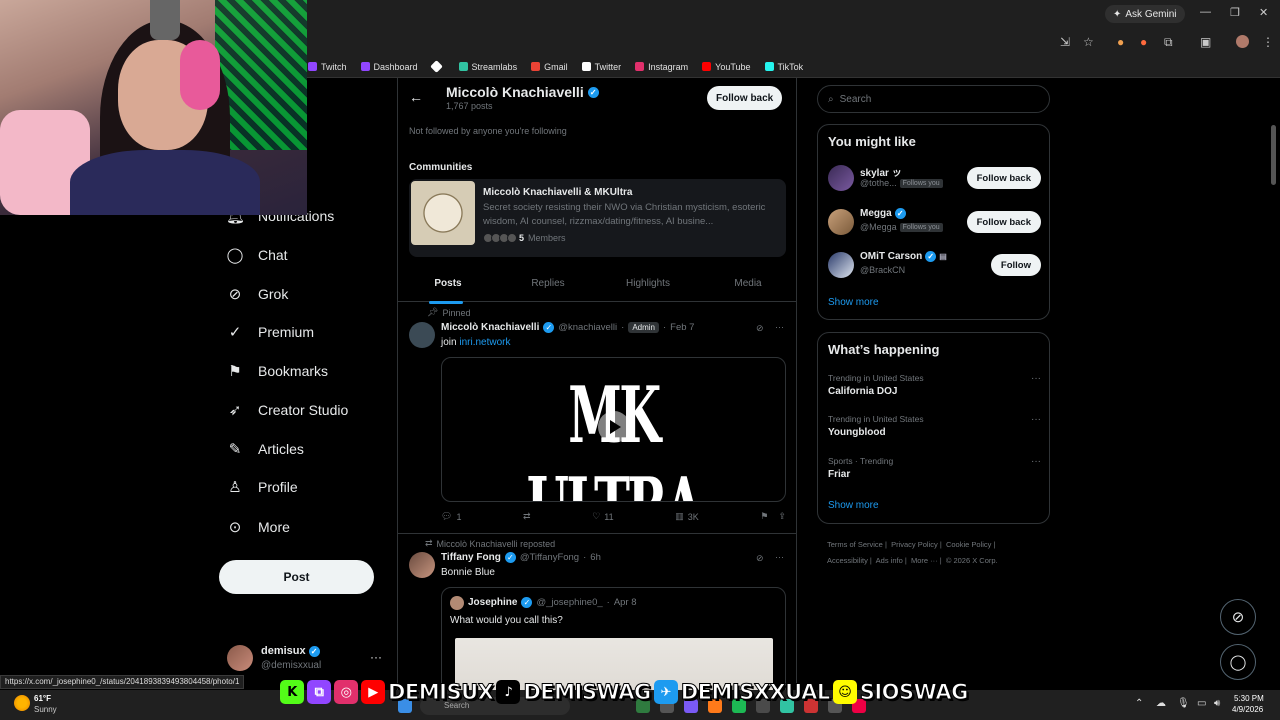 The width and height of the screenshot is (1280, 720). I want to click on share-icon: ⇪, so click(782, 516).